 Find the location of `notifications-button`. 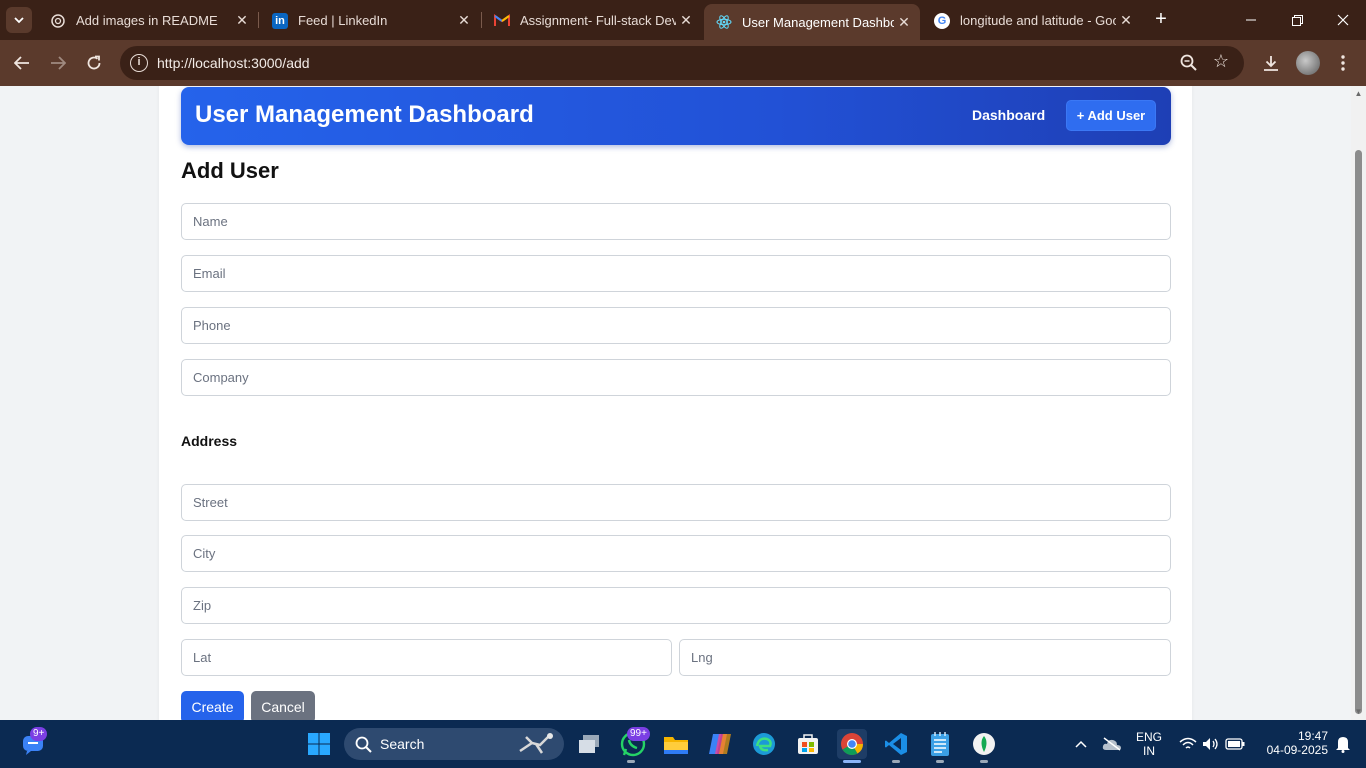

notifications-button is located at coordinates (1343, 744).